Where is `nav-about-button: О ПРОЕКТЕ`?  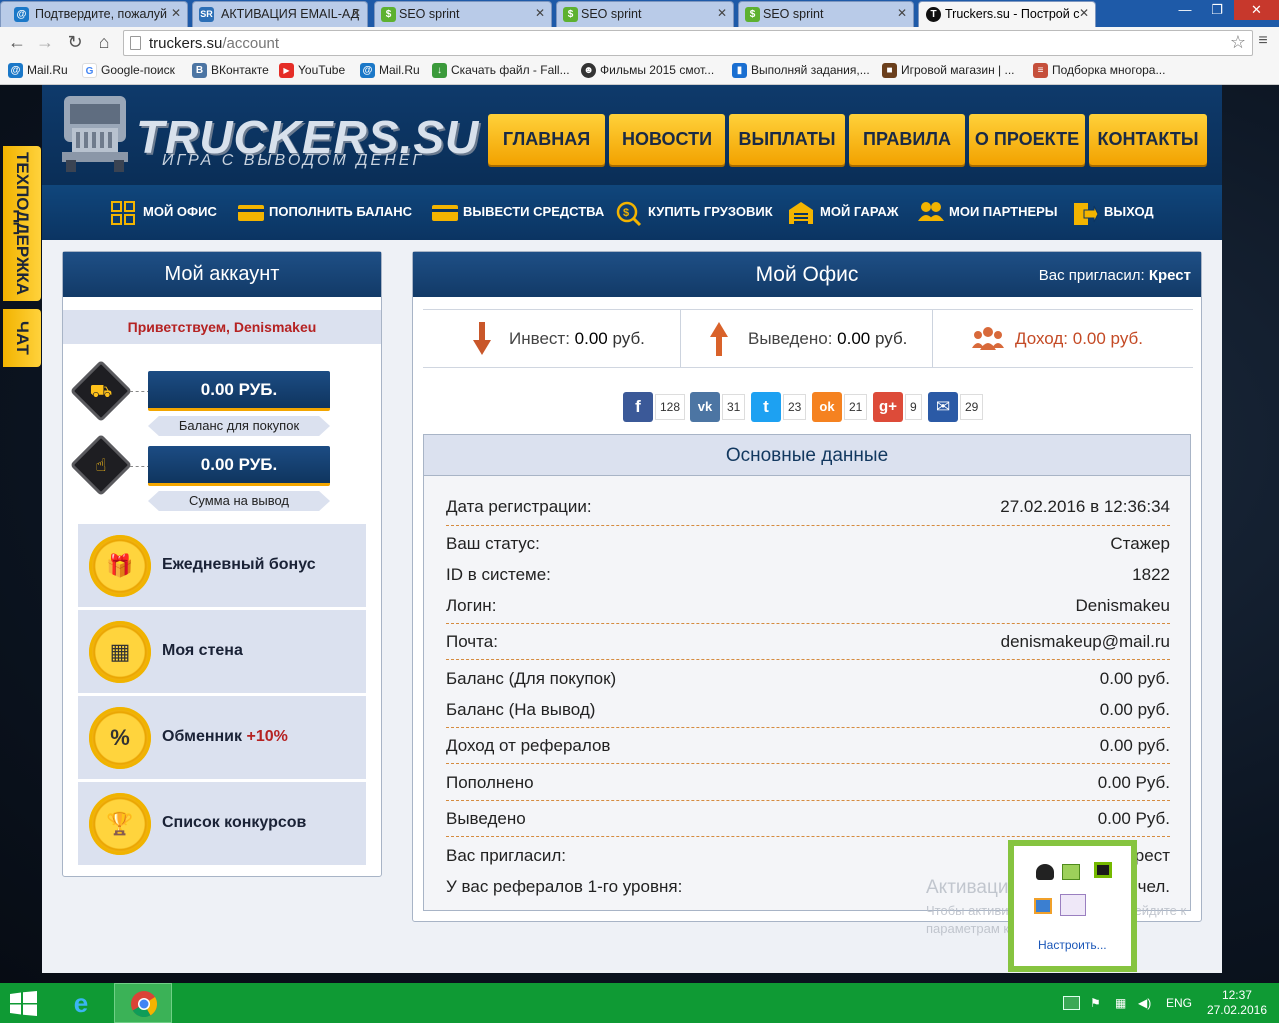
nav-about-button: О ПРОЕКТЕ is located at coordinates (1027, 139).